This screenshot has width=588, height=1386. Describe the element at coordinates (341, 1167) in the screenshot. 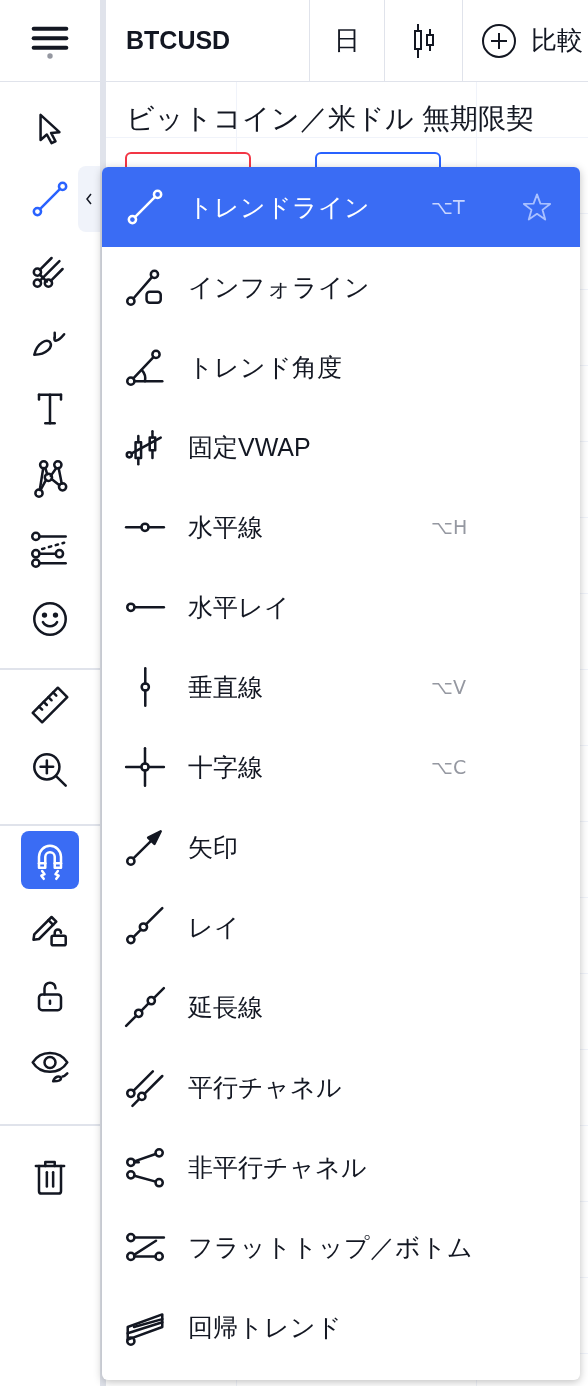

I see `menu-item: 非平行チャネル` at that location.